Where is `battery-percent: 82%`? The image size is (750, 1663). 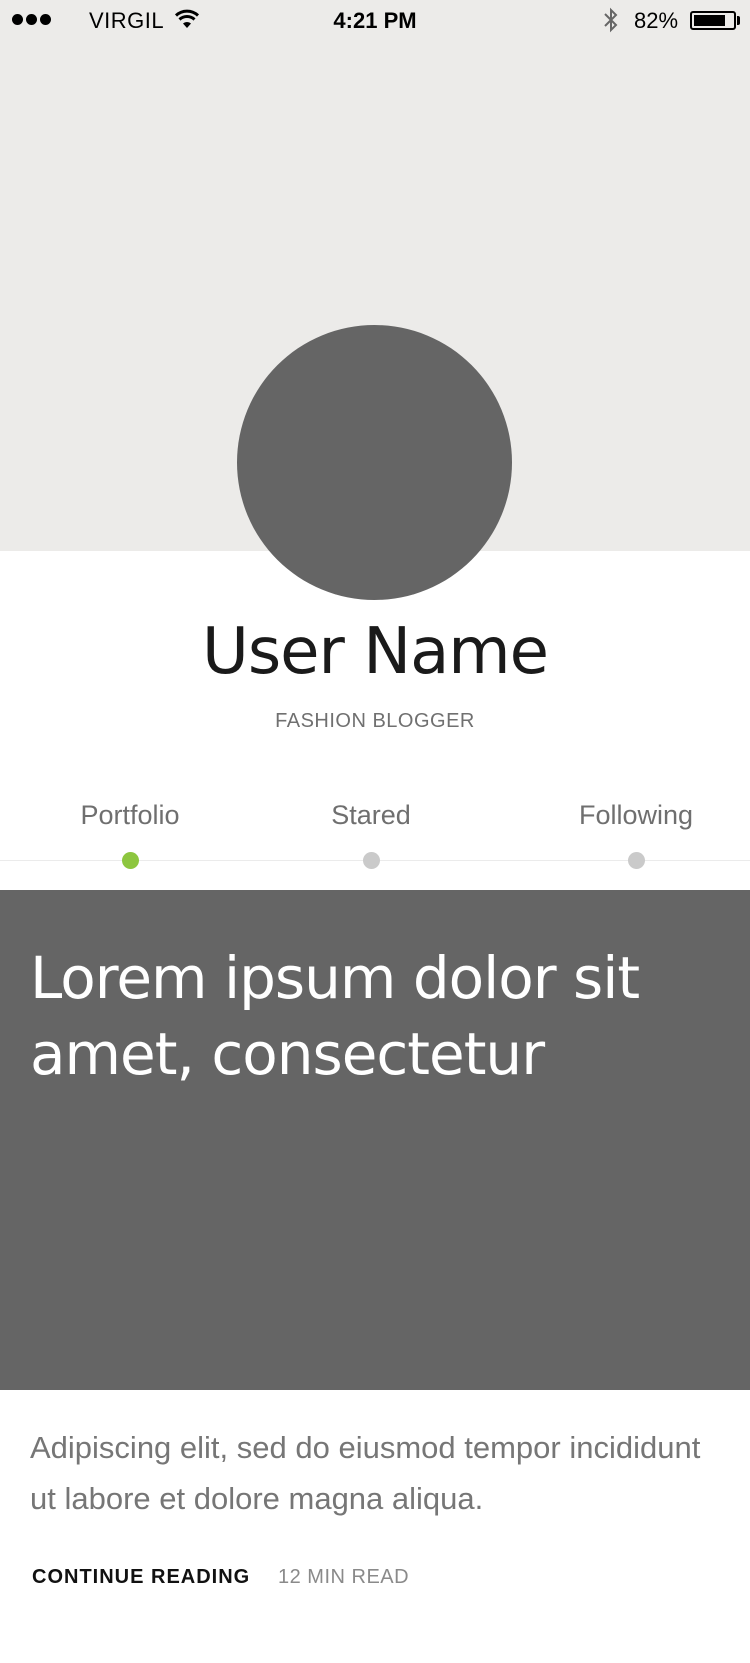 battery-percent: 82% is located at coordinates (656, 20).